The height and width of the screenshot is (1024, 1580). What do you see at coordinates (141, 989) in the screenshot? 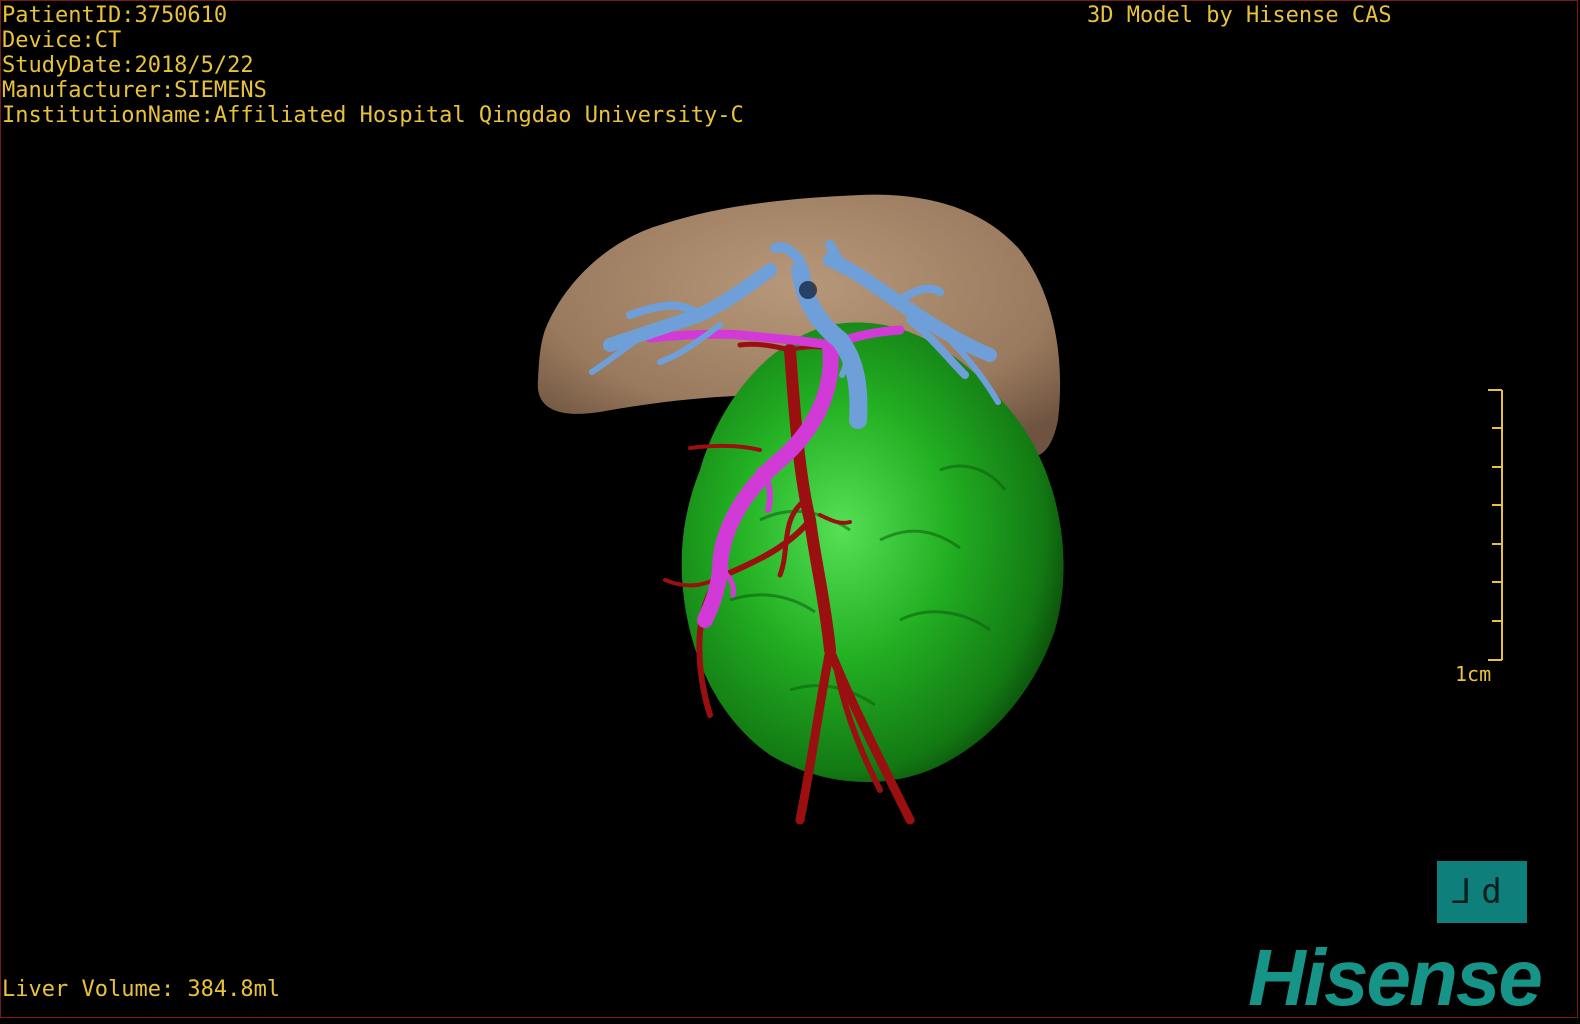
I see `liver-volume: Liver Volume: 384.8ml` at bounding box center [141, 989].